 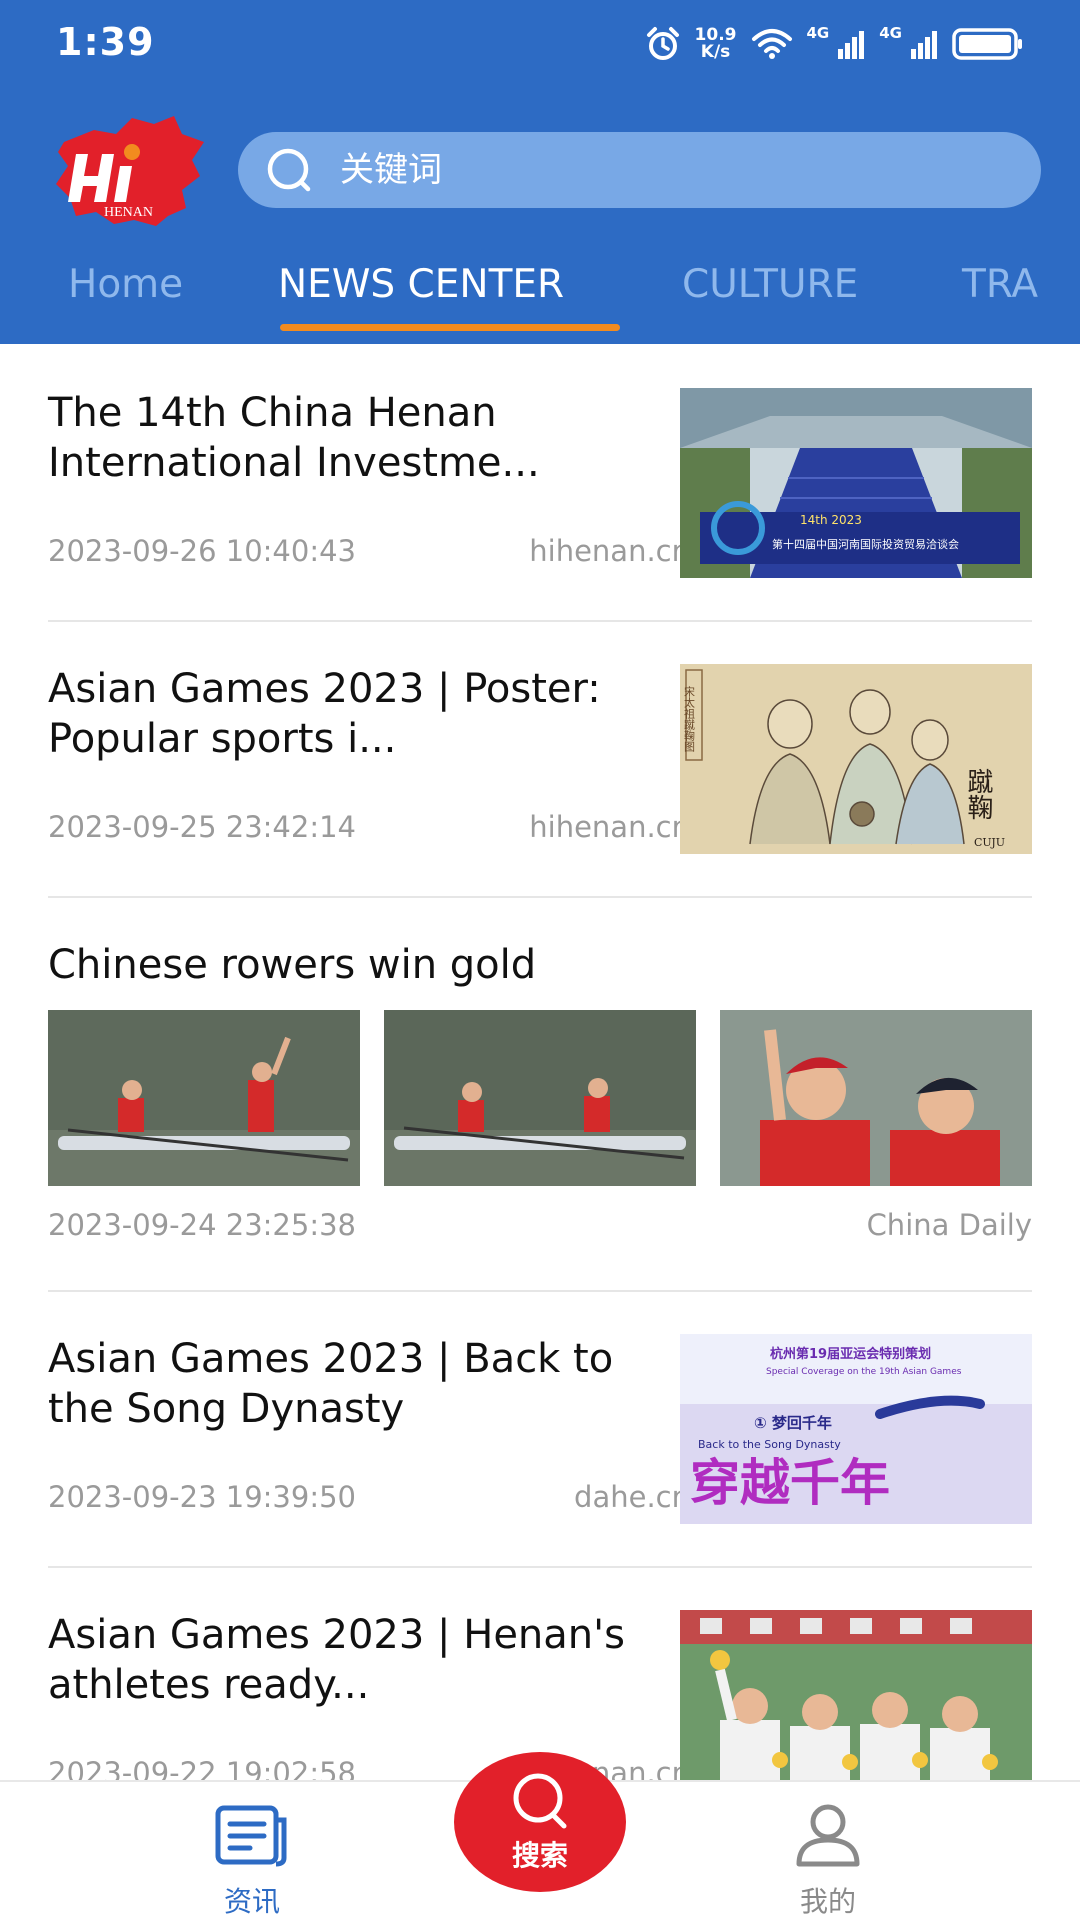 I want to click on thumb-line-3: ① 梦回千年, so click(x=793, y=1423).